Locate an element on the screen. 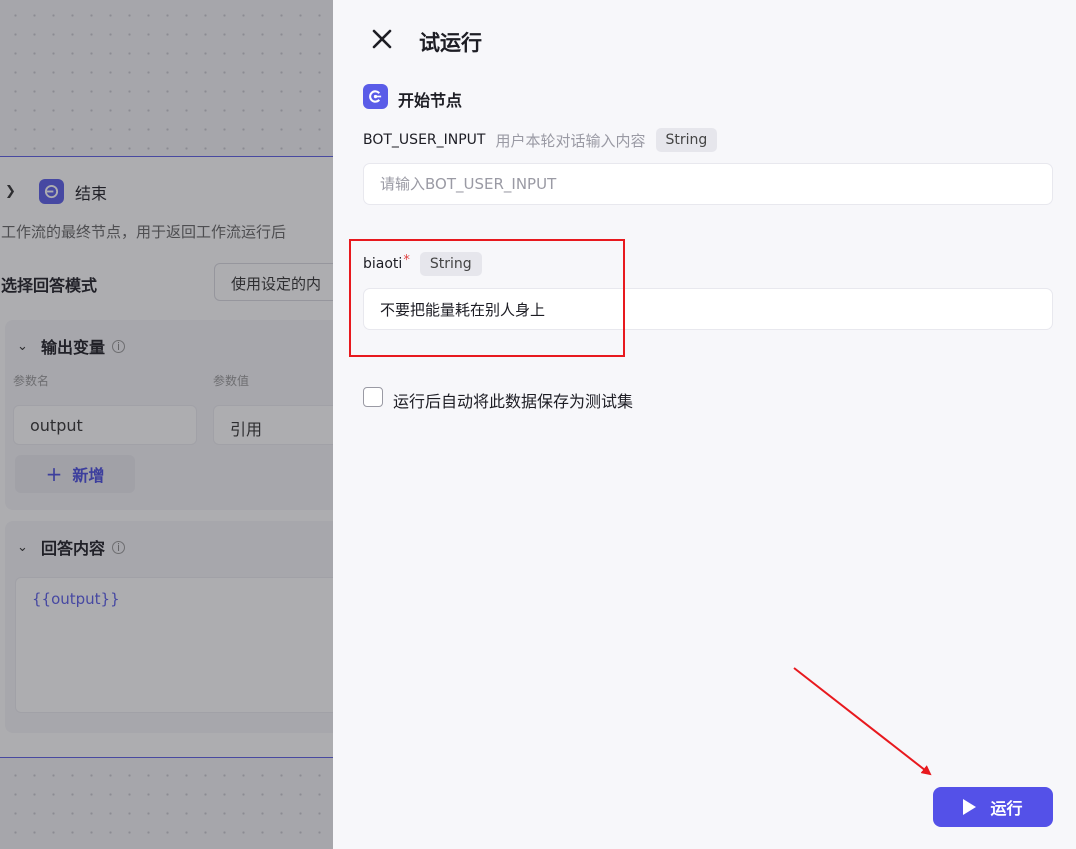  param-type-badge: String is located at coordinates (686, 140).